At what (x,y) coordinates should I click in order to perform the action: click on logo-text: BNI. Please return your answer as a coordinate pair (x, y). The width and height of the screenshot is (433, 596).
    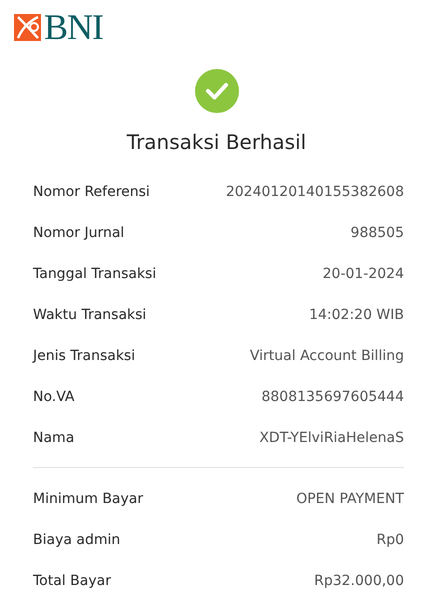
    Looking at the image, I should click on (73, 27).